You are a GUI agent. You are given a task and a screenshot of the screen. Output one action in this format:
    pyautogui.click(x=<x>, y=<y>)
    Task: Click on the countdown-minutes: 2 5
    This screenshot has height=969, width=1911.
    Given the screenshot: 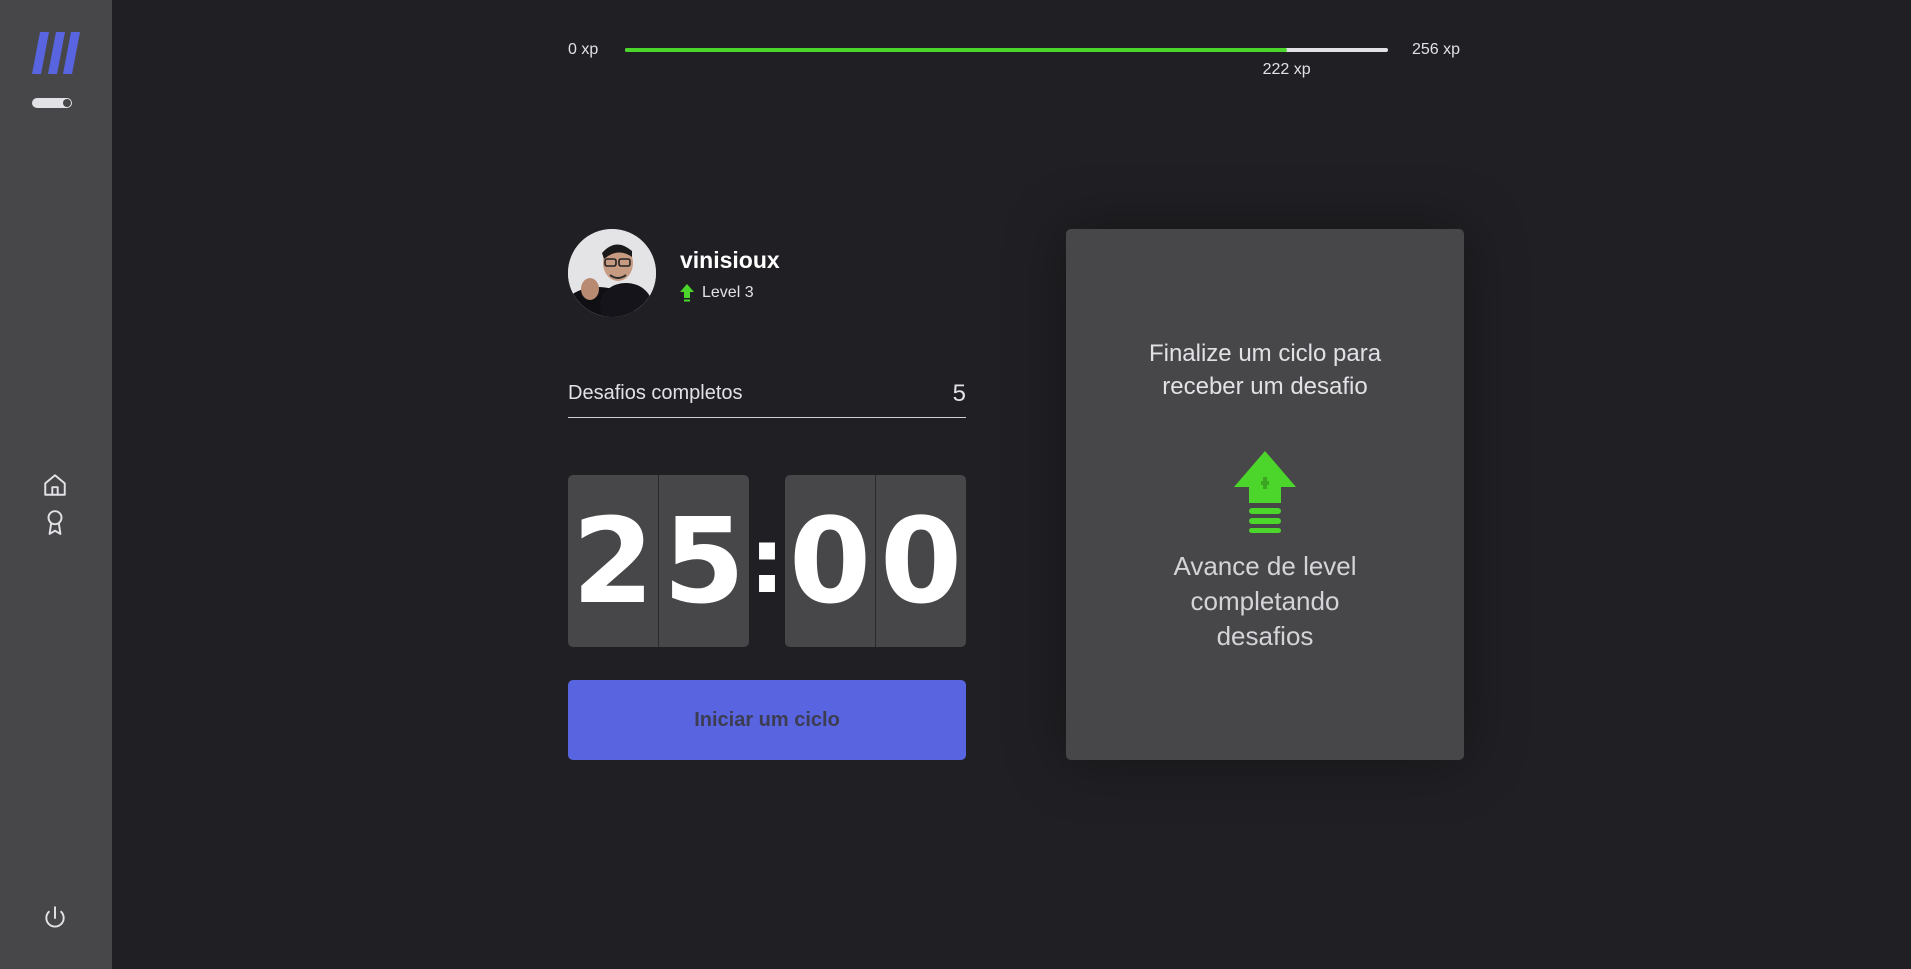 What is the action you would take?
    pyautogui.click(x=658, y=561)
    